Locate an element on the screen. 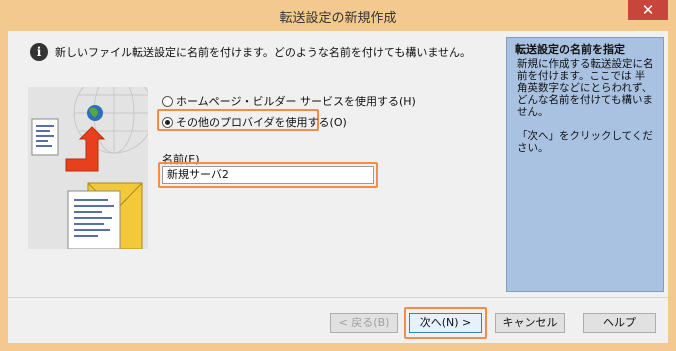  title-bar: 転送設定の新規作成 ✕ is located at coordinates (338, 15).